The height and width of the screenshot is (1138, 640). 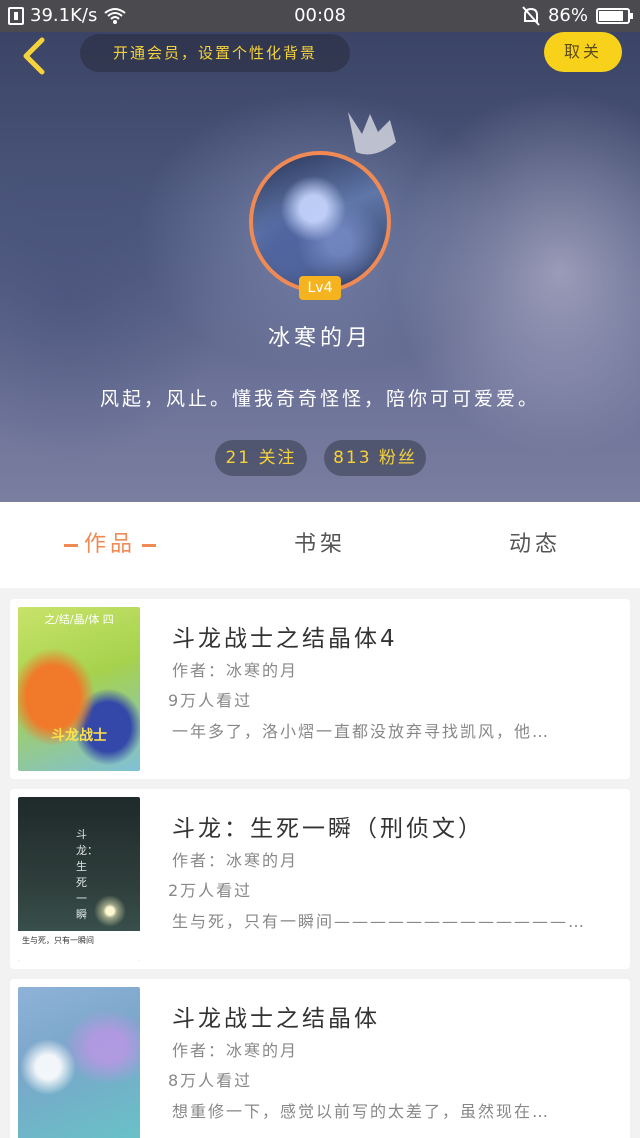 What do you see at coordinates (319, 399) in the screenshot?
I see `signature: 风起，风止。懂我奇奇怪怪，陪你可可爱爱。` at bounding box center [319, 399].